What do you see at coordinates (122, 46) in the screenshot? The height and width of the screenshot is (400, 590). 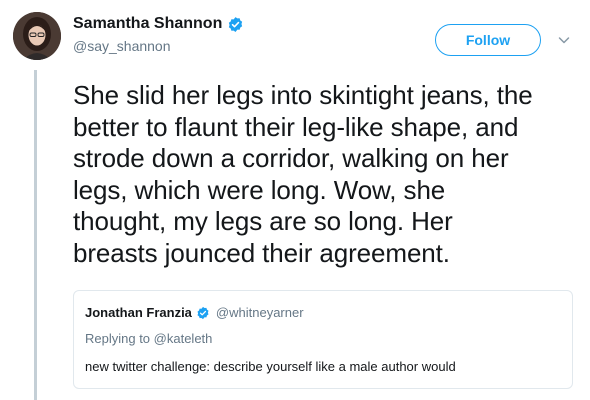 I see `author-handle: @say_shannon` at bounding box center [122, 46].